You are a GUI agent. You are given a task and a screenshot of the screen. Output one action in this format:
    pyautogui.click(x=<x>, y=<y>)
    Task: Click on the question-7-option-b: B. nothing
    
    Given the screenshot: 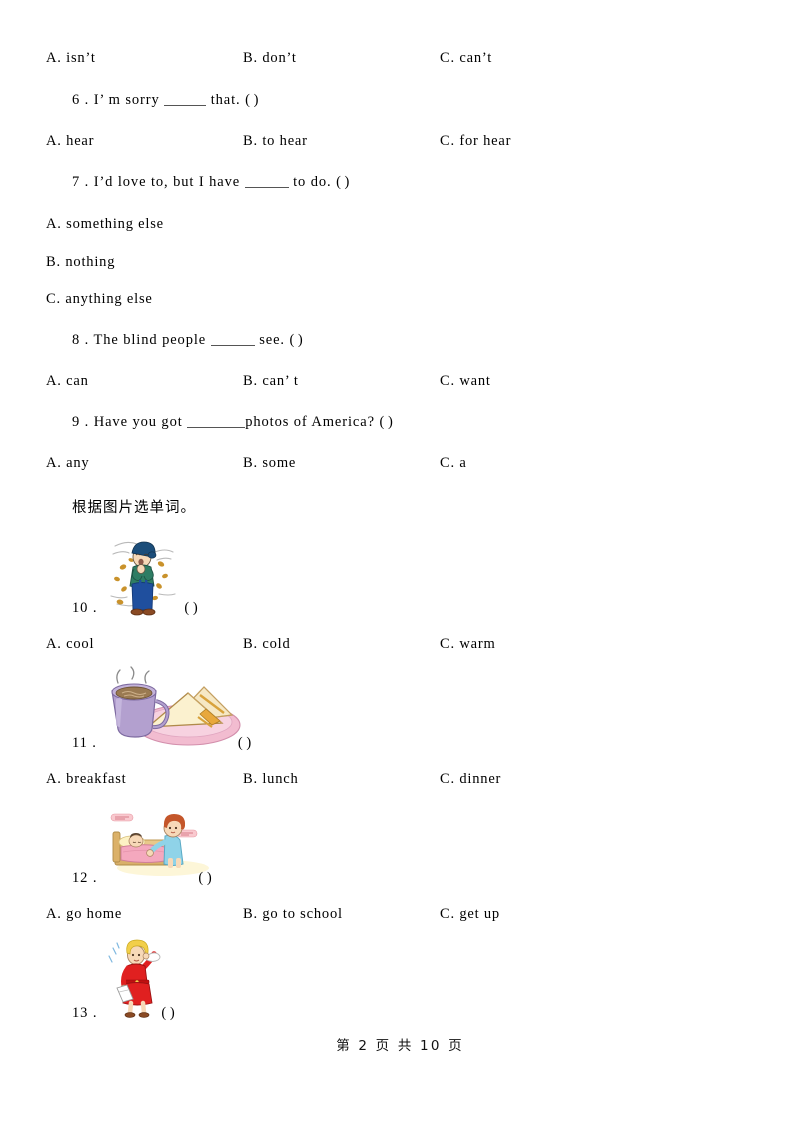 What is the action you would take?
    pyautogui.click(x=406, y=265)
    